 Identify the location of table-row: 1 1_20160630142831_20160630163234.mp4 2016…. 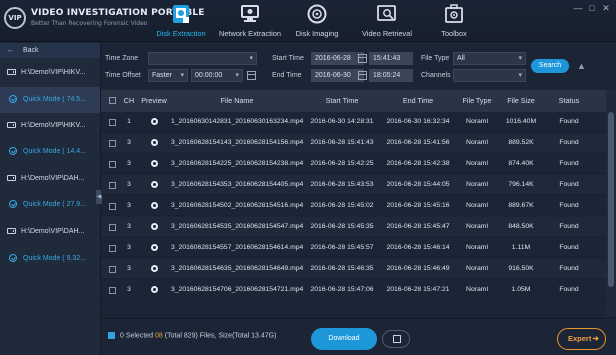
(353, 122).